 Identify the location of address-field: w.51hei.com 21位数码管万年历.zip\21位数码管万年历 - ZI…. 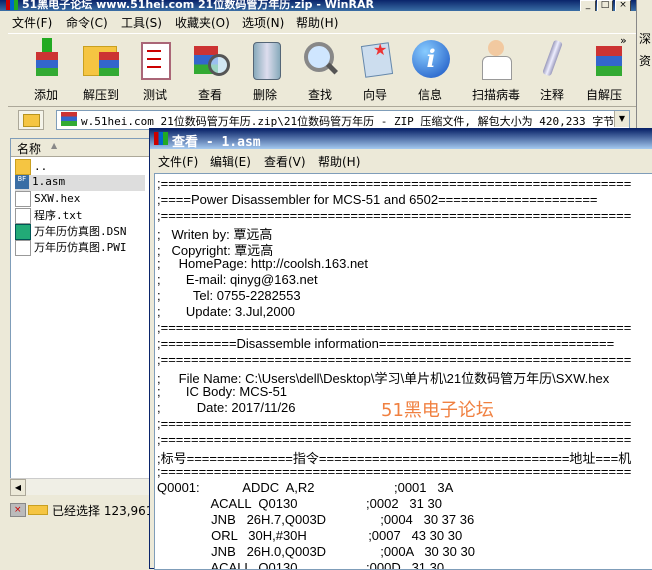
(343, 120).